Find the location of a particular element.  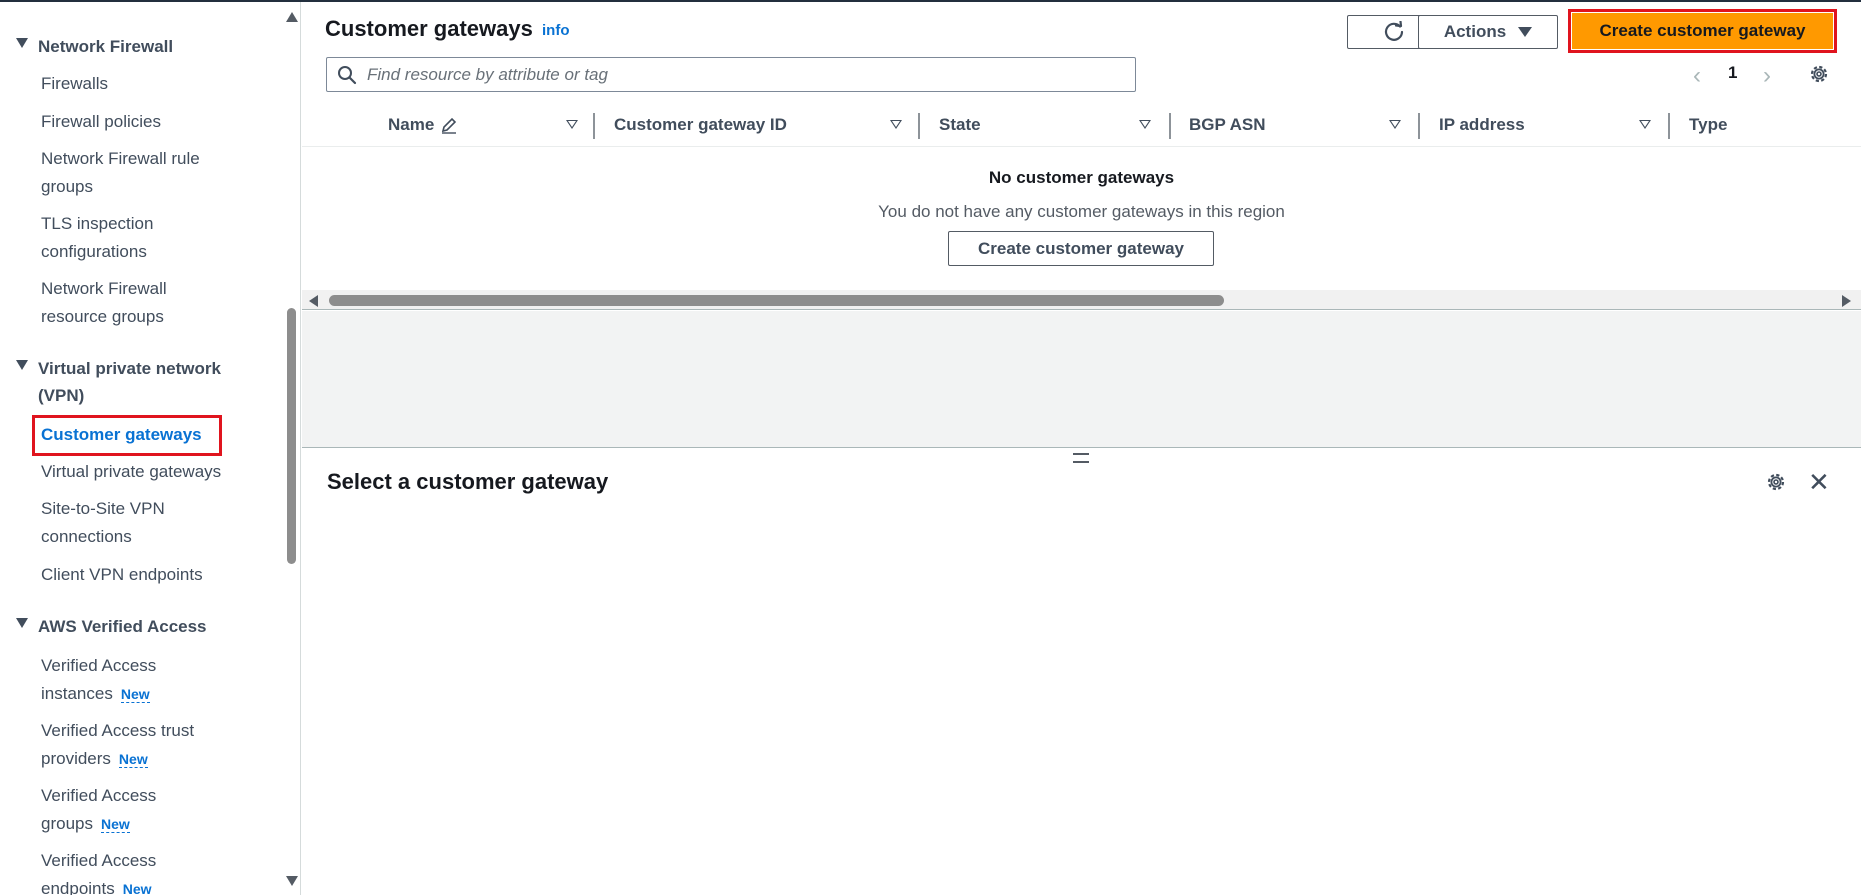

column-label: Customer gateway ID is located at coordinates (700, 124).